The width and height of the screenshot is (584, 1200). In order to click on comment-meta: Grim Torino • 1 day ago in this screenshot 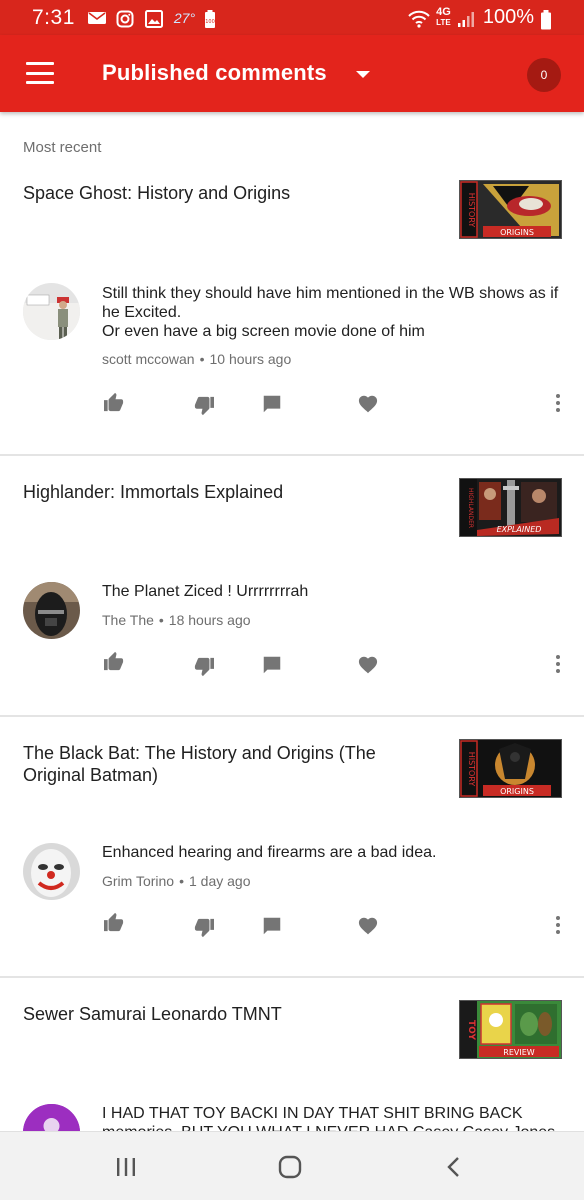, I will do `click(176, 881)`.